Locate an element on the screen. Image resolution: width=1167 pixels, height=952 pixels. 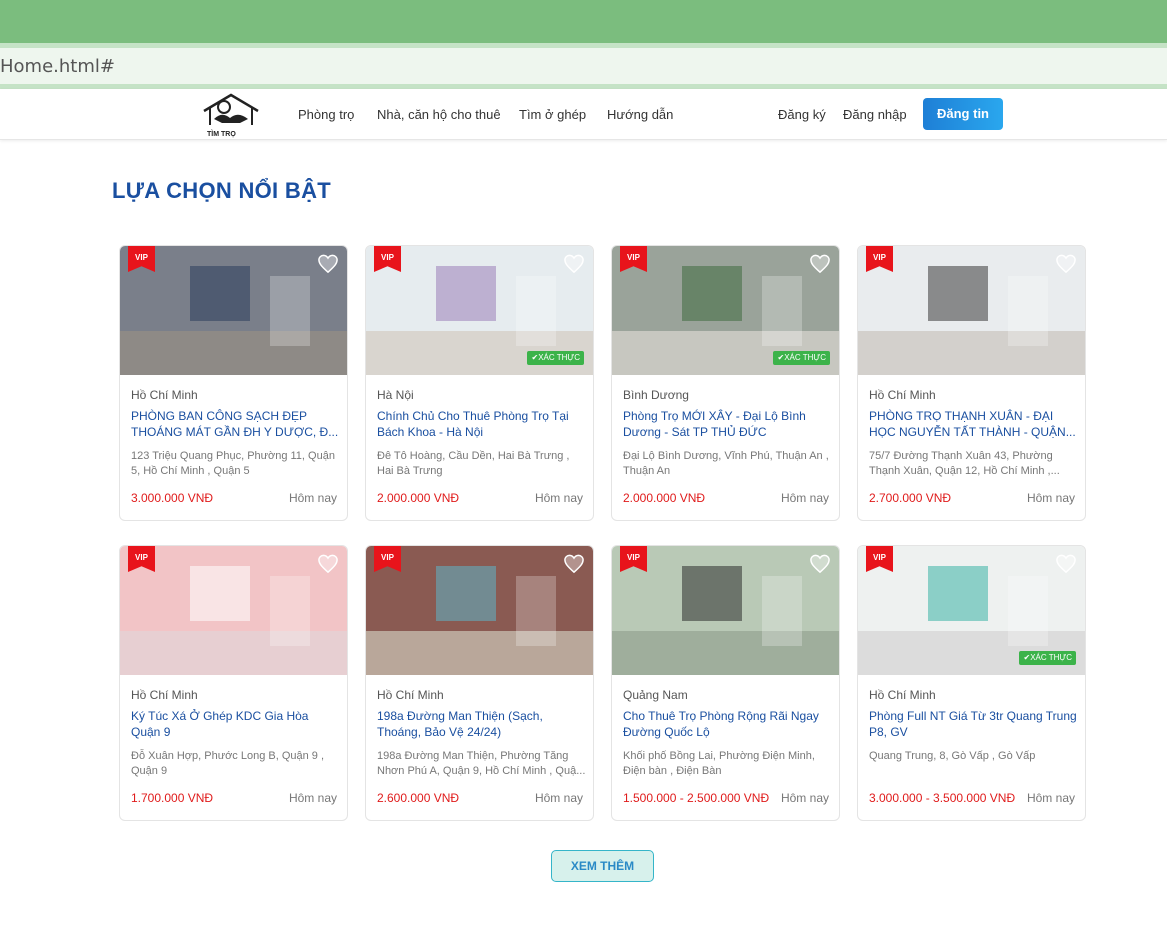
register-link: Đăng ký is located at coordinates (802, 114).